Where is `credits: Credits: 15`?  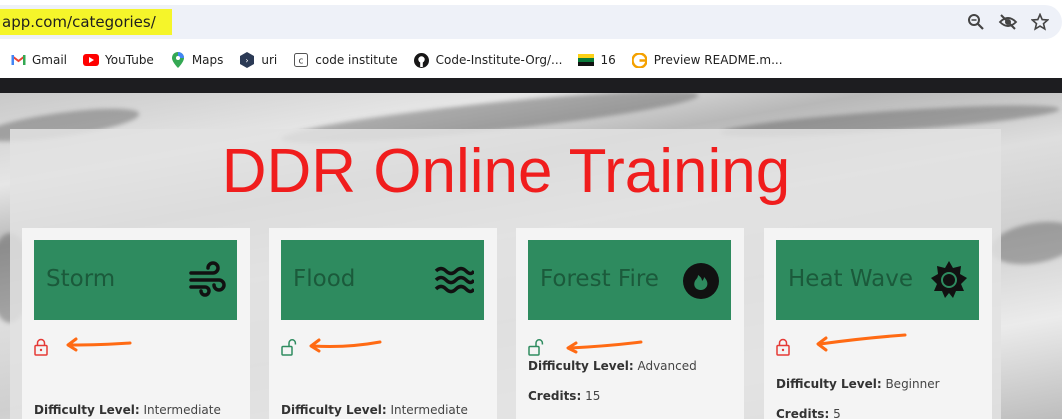
credits: Credits: 15 is located at coordinates (564, 396).